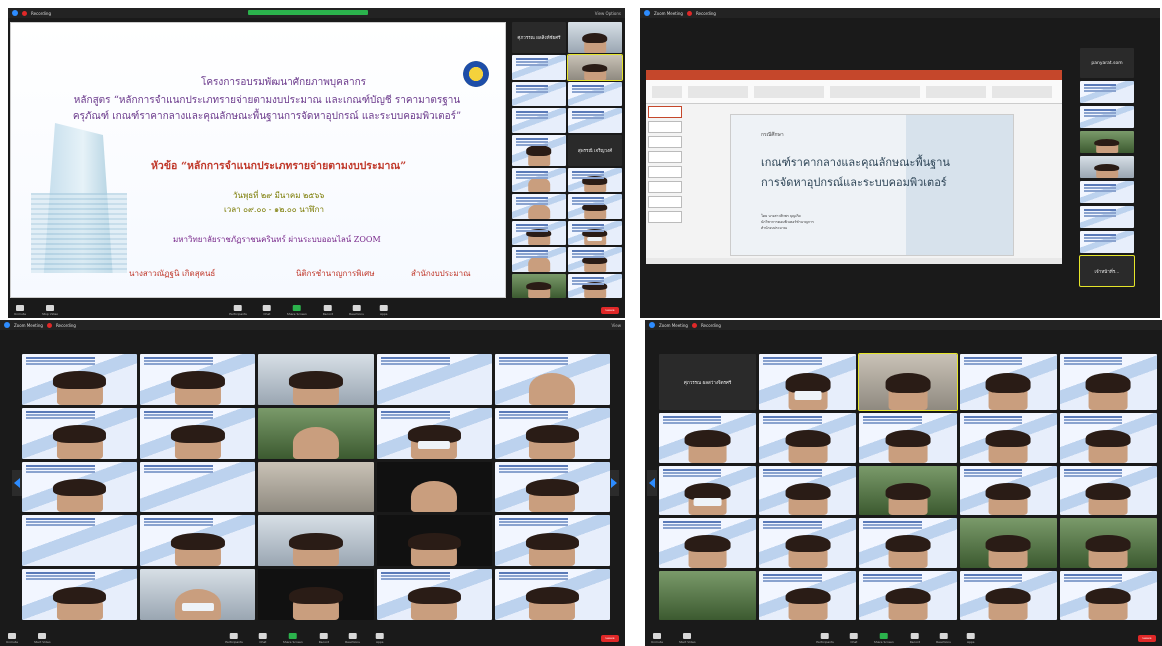  I want to click on sharing-banner, so click(308, 12).